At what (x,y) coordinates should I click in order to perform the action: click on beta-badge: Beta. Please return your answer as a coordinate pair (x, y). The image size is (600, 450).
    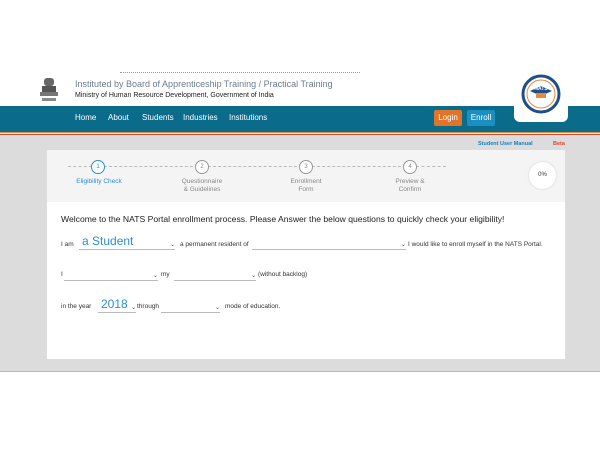
    Looking at the image, I should click on (559, 144).